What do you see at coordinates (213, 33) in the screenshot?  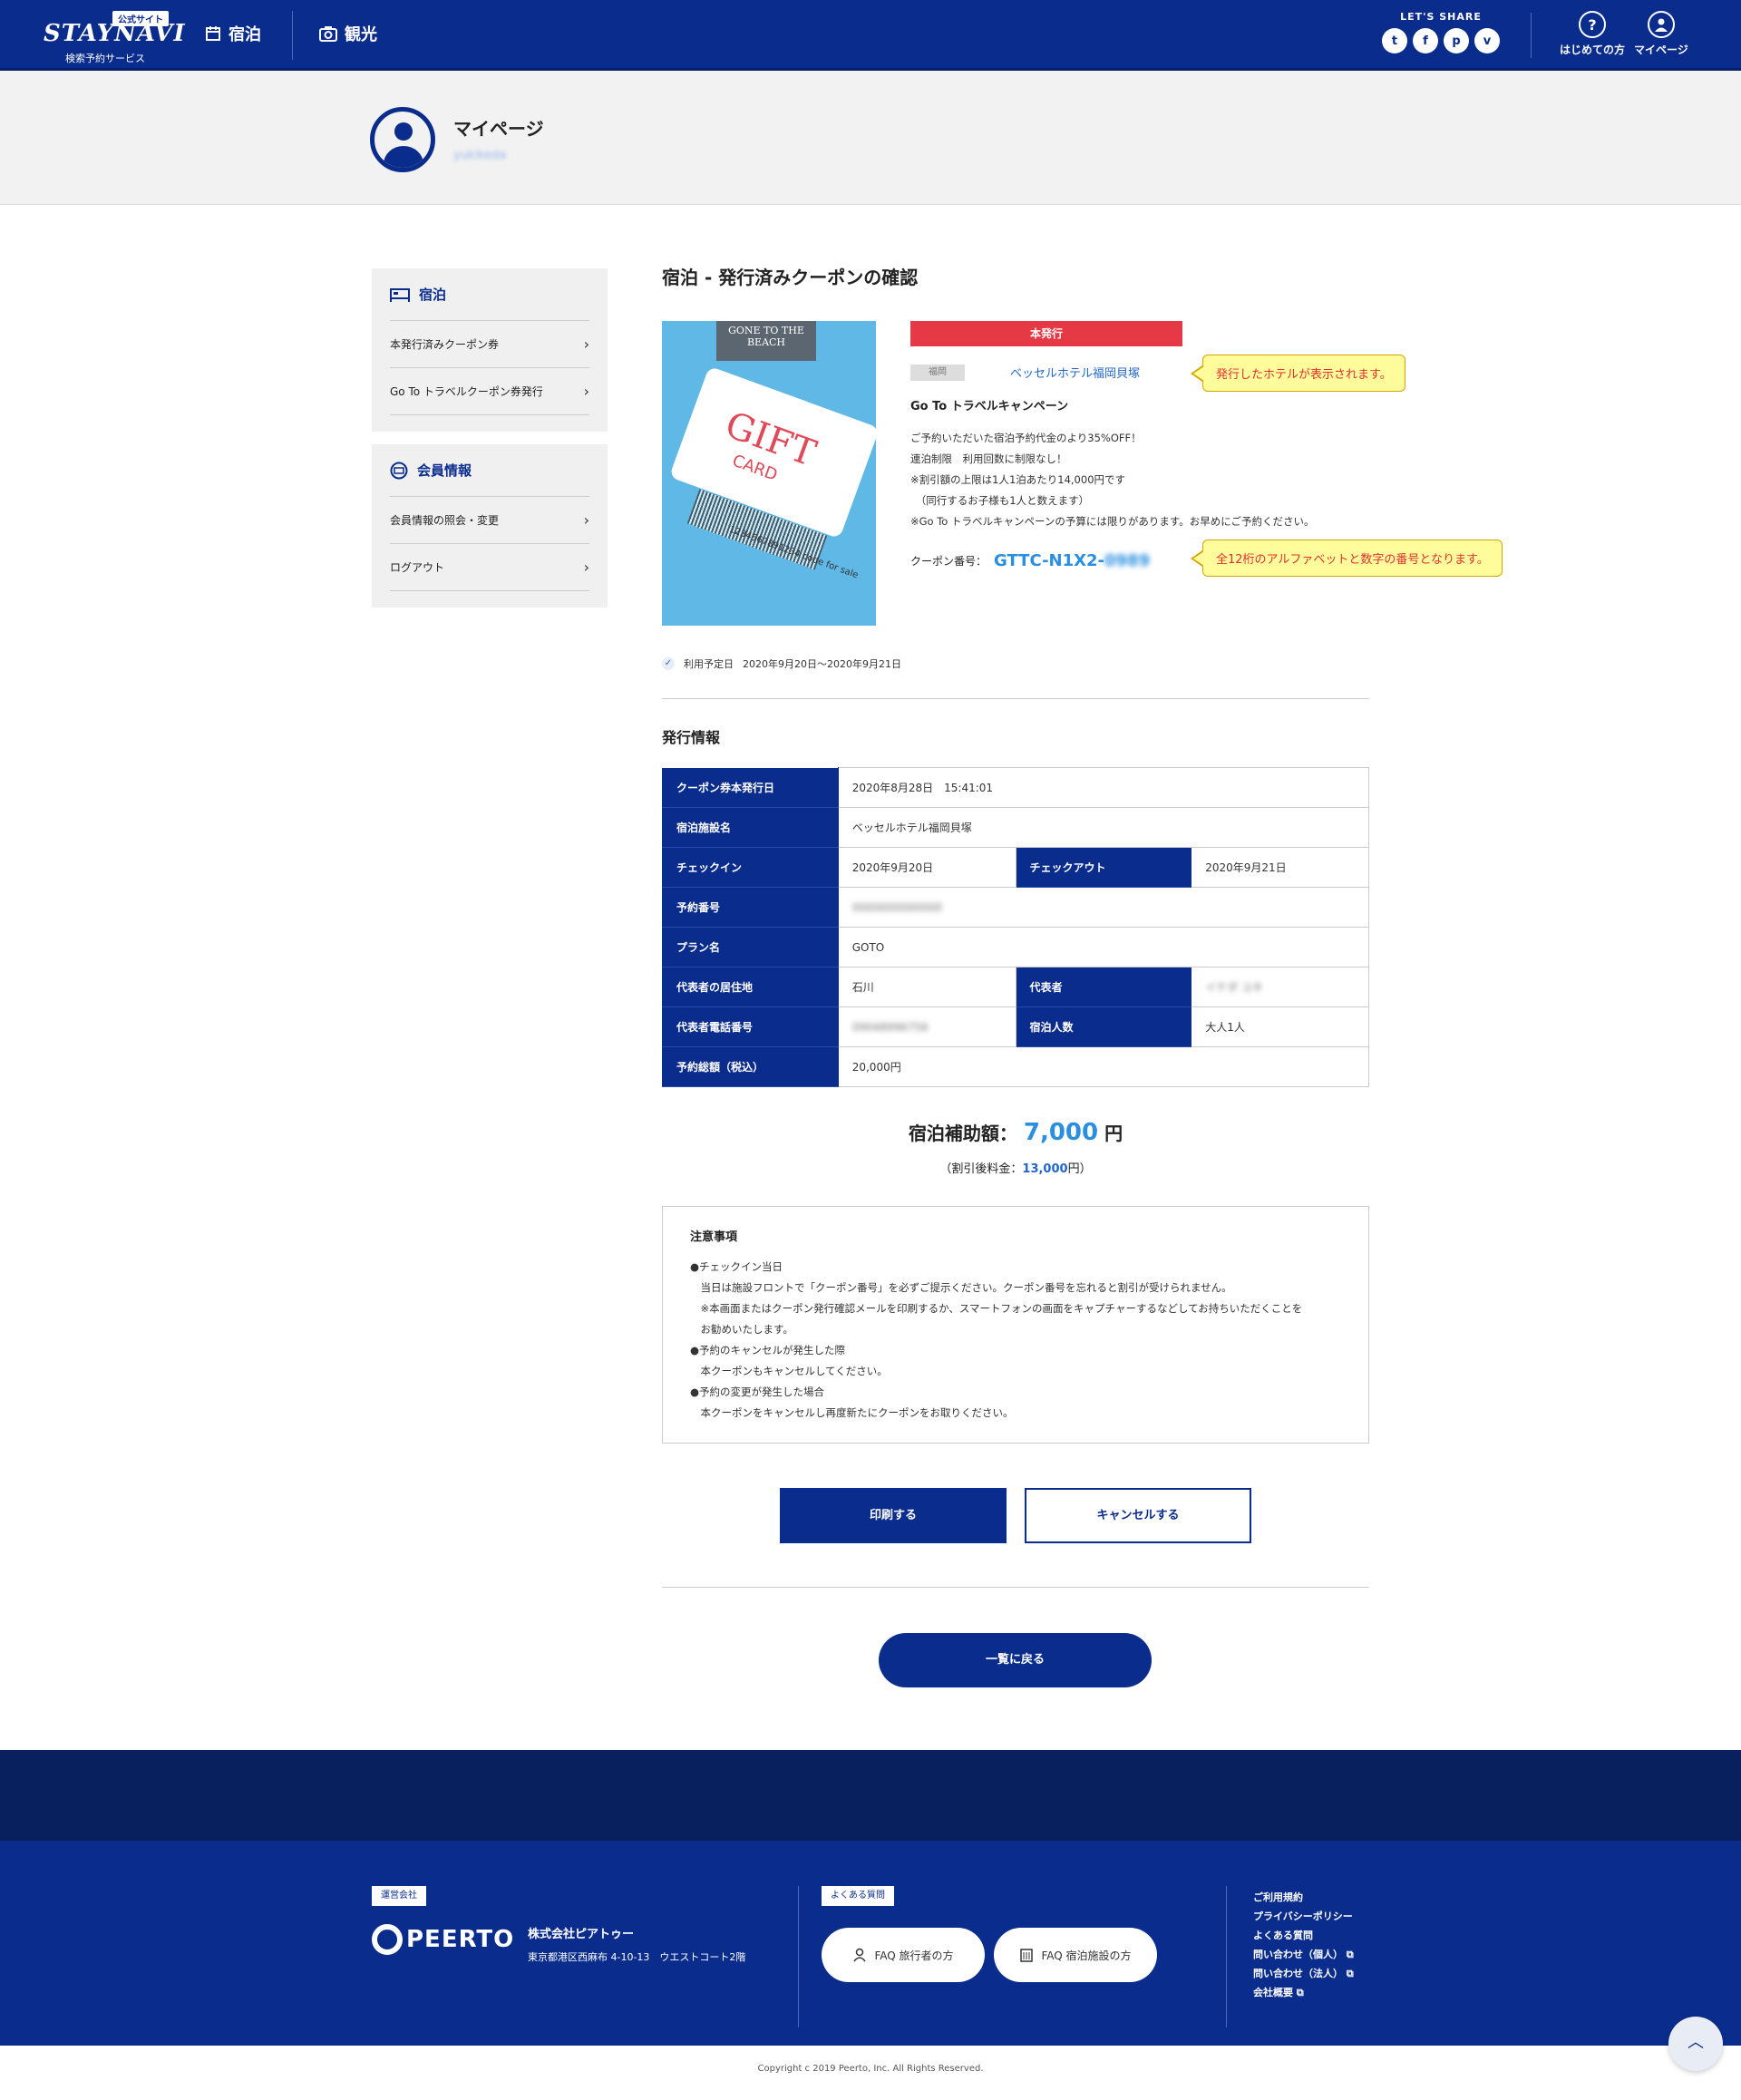 I see `calendar-icon` at bounding box center [213, 33].